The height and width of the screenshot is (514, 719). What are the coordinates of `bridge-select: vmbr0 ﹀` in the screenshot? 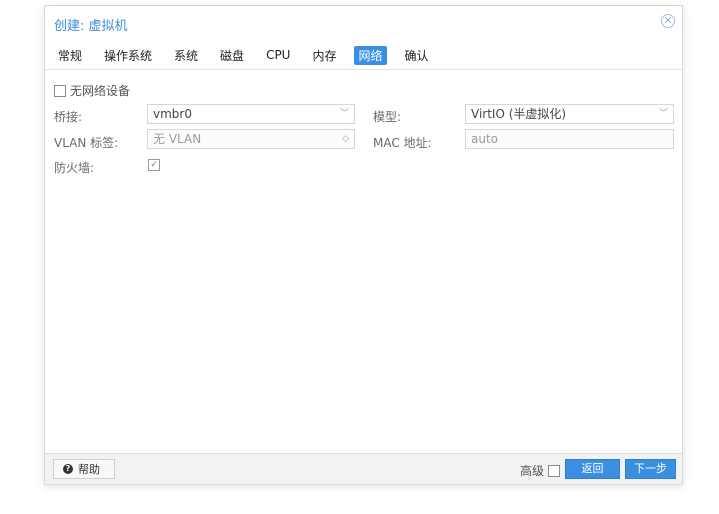 It's located at (251, 114).